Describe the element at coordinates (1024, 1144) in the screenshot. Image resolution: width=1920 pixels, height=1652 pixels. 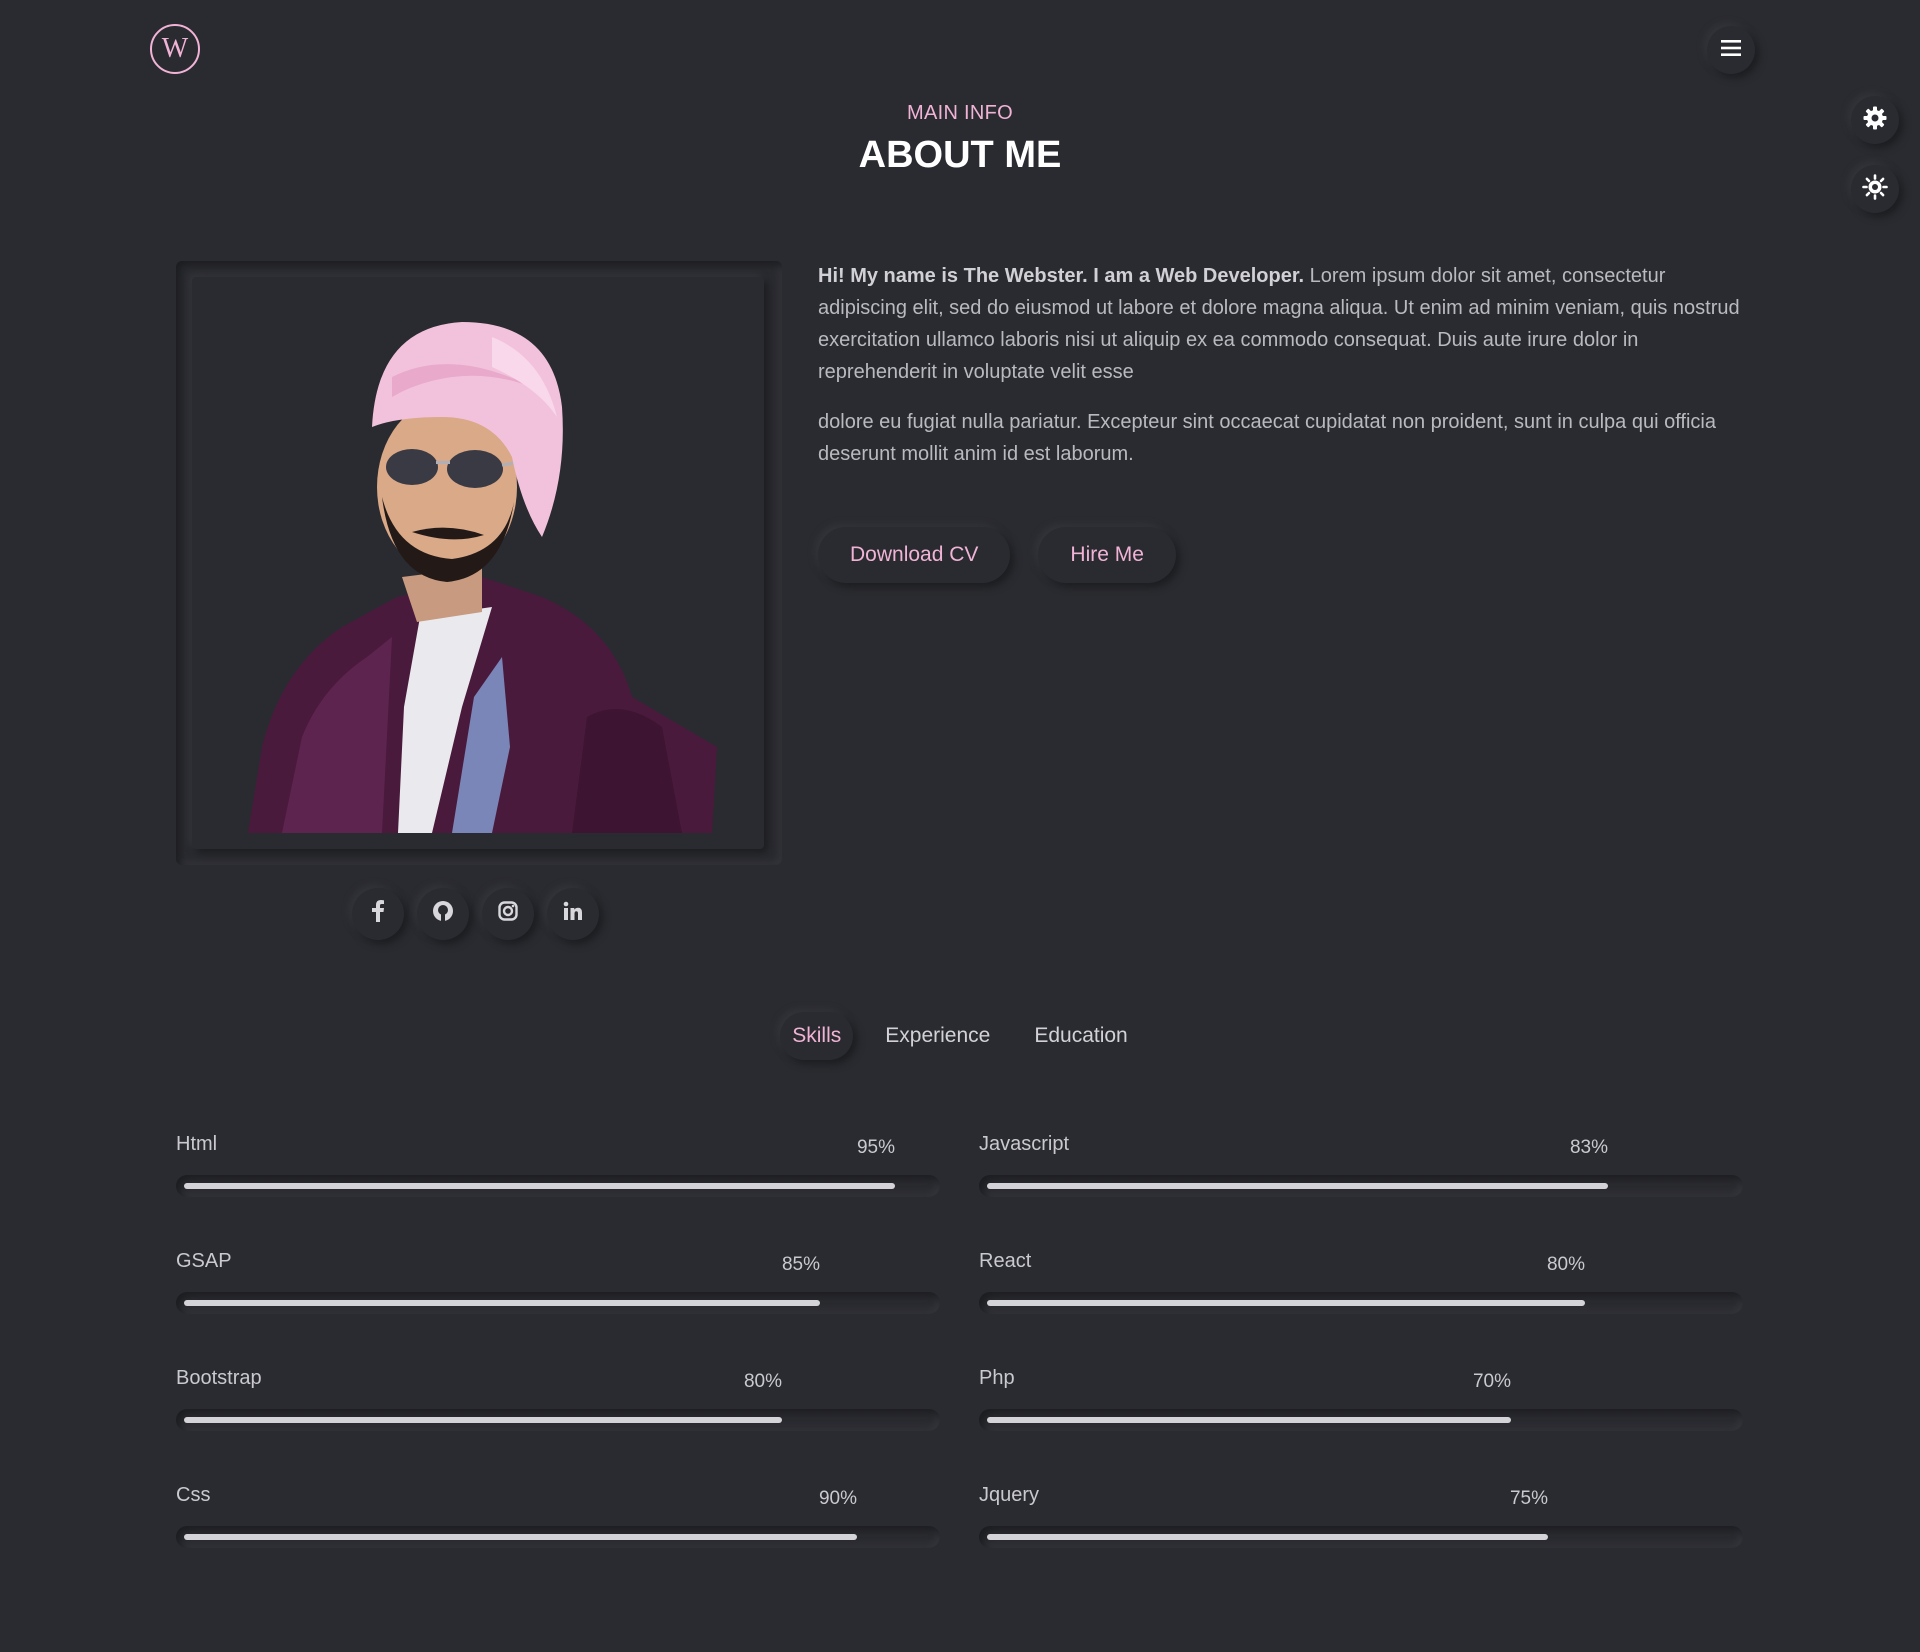
I see `skill-name: Javascript` at that location.